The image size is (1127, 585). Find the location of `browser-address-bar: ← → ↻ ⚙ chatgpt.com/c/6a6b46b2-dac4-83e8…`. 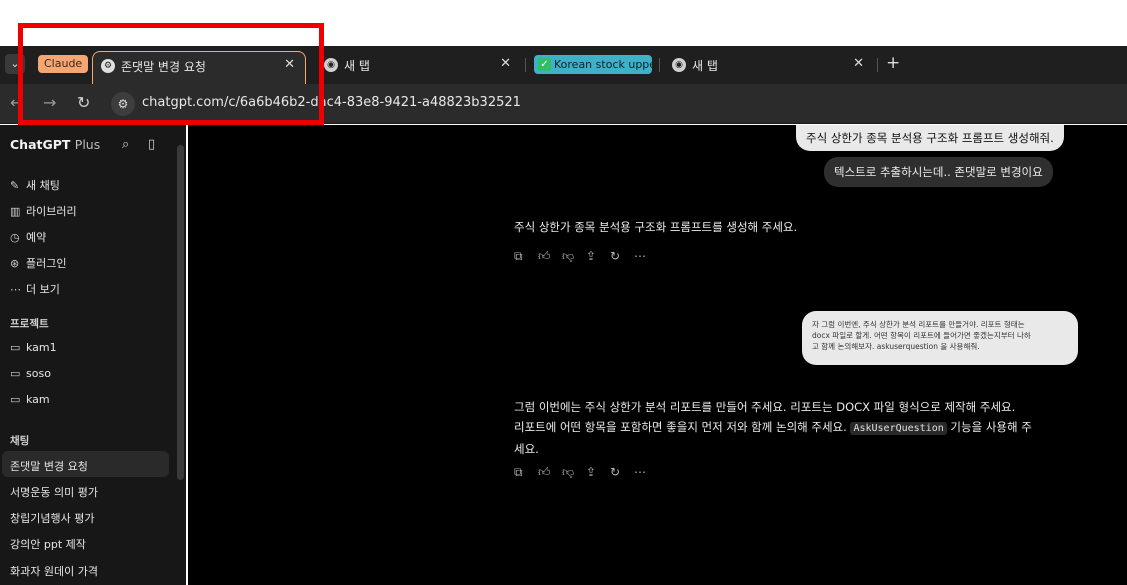

browser-address-bar: ← → ↻ ⚙ chatgpt.com/c/6a6b46b2-dac4-83e8… is located at coordinates (563, 104).